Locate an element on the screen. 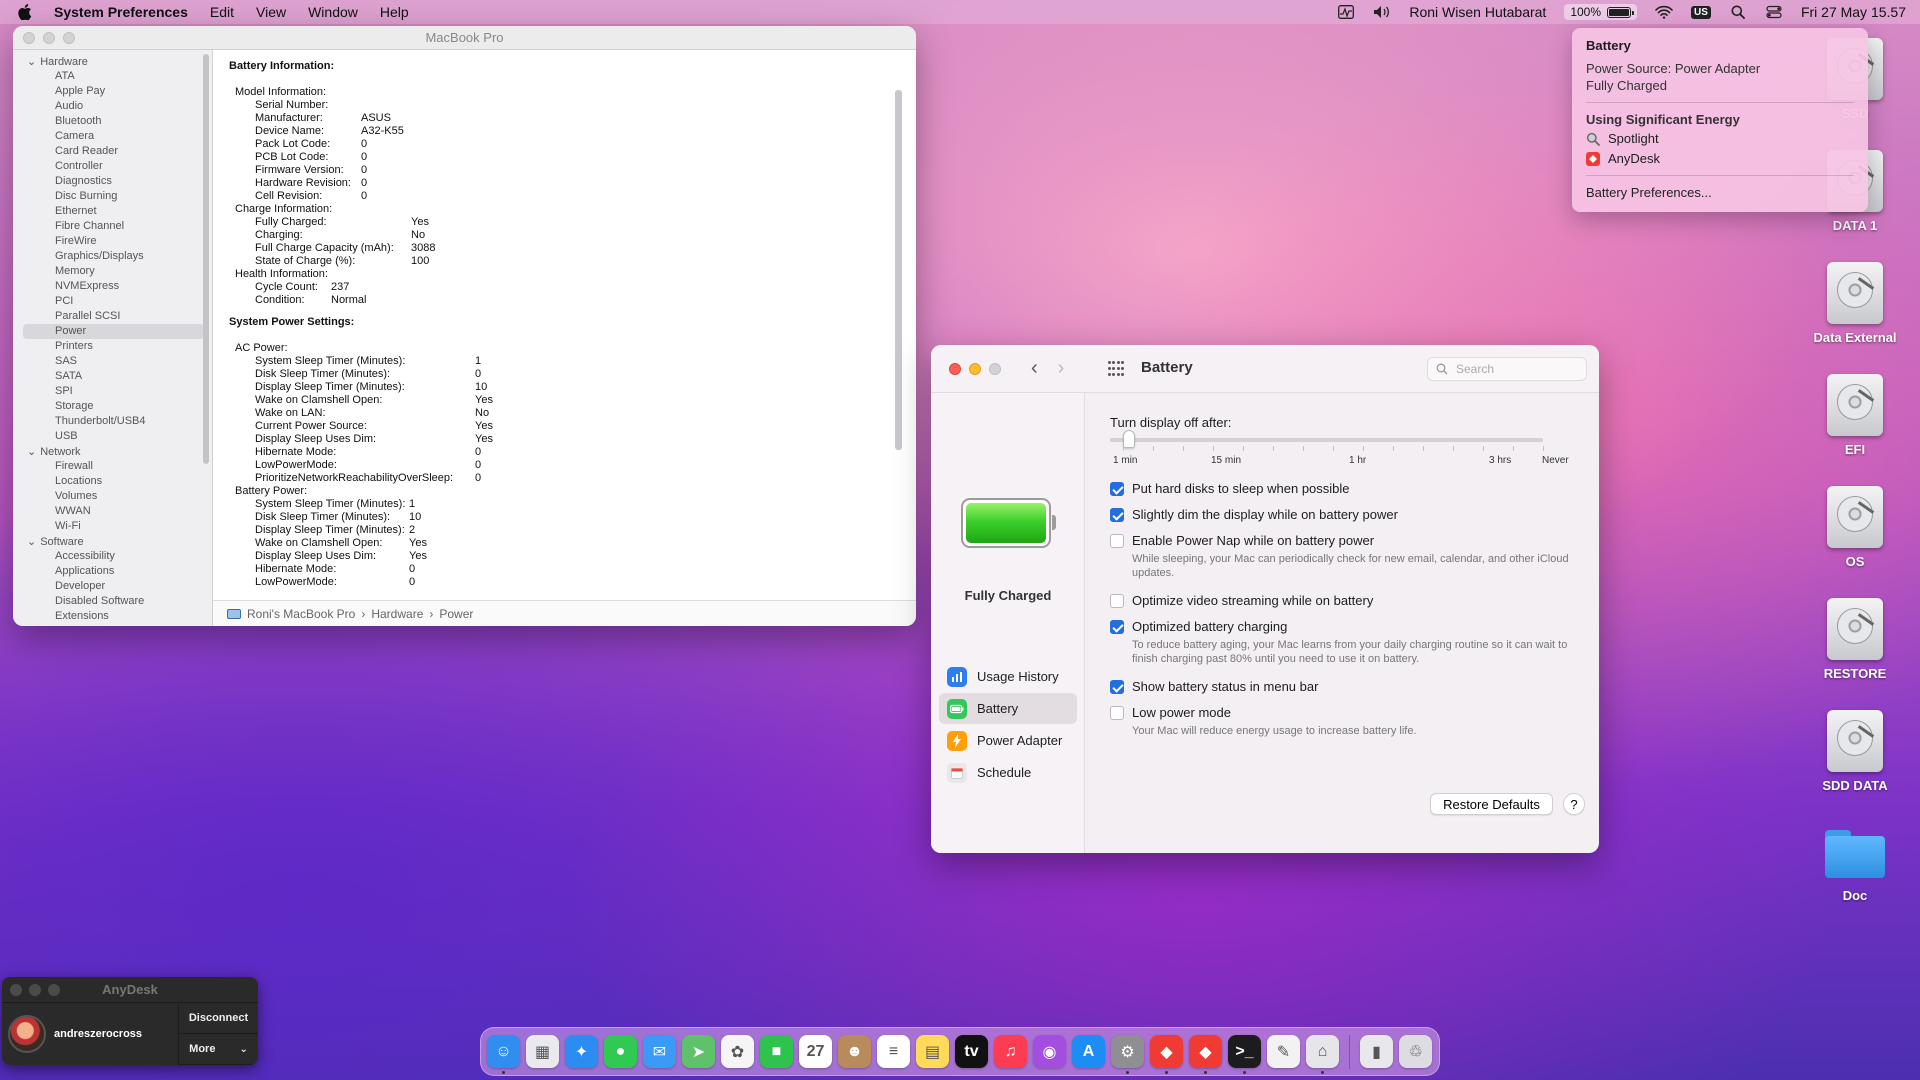  dock-maps-icon: ➤ is located at coordinates (698, 1051).